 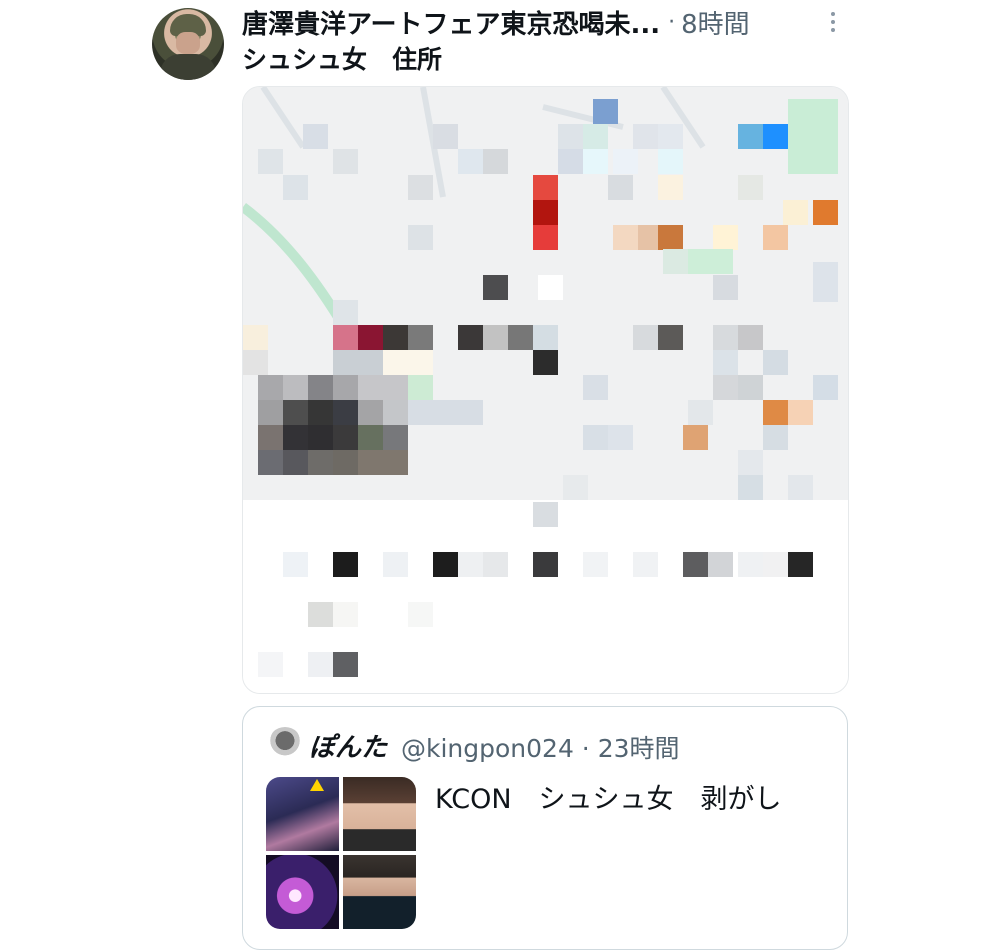 I want to click on star-icon, so click(x=317, y=785).